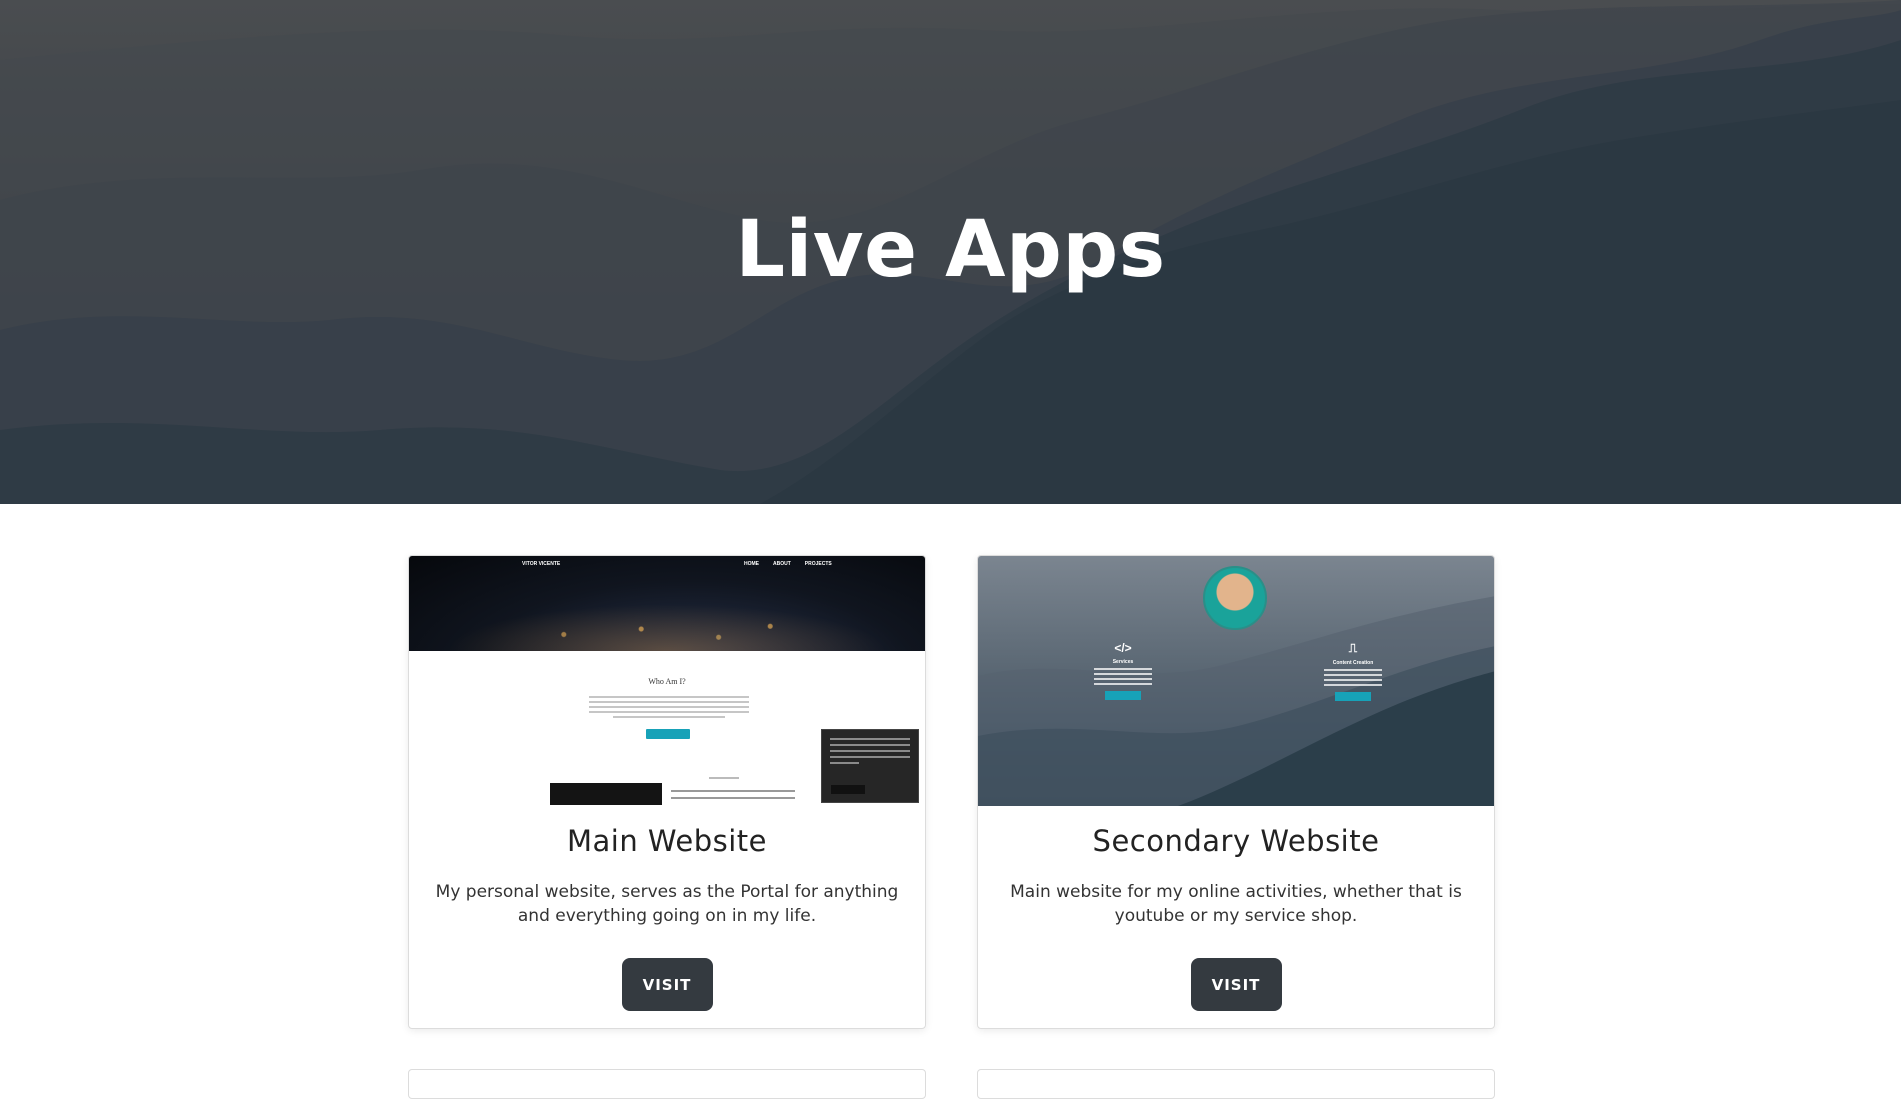  What do you see at coordinates (1353, 648) in the screenshot?
I see `gamepad-icon: ⎍` at bounding box center [1353, 648].